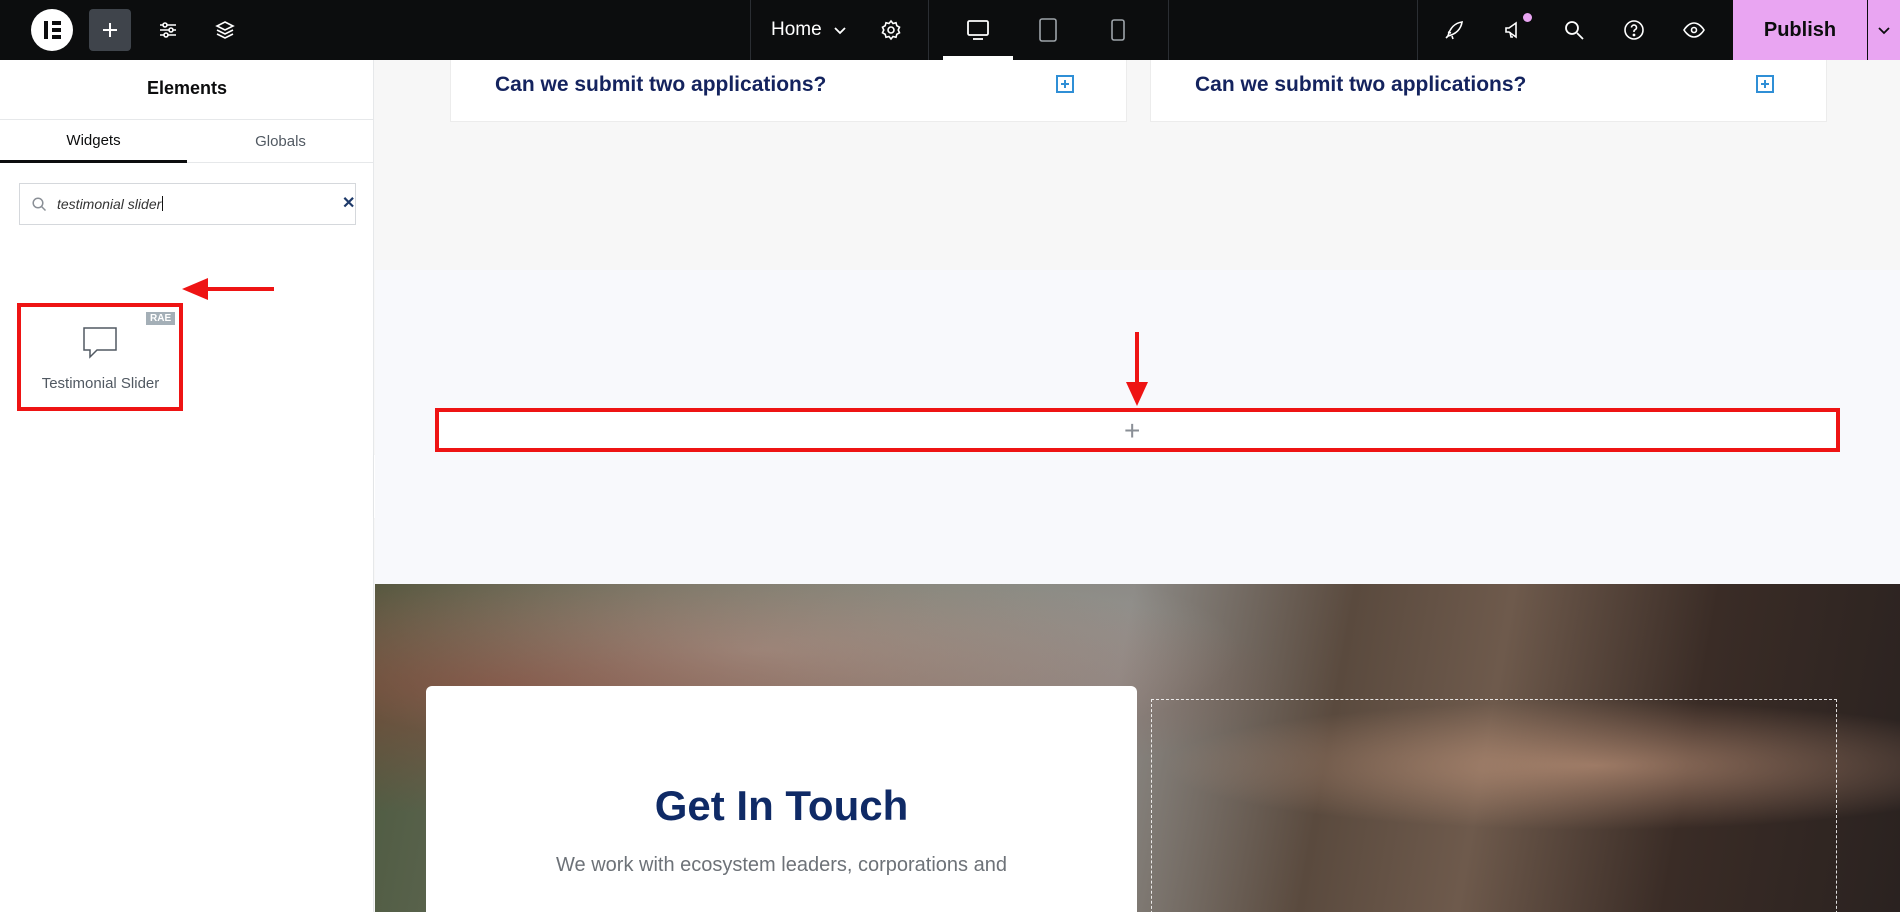 The width and height of the screenshot is (1900, 912). I want to click on plus-icon, so click(110, 30).